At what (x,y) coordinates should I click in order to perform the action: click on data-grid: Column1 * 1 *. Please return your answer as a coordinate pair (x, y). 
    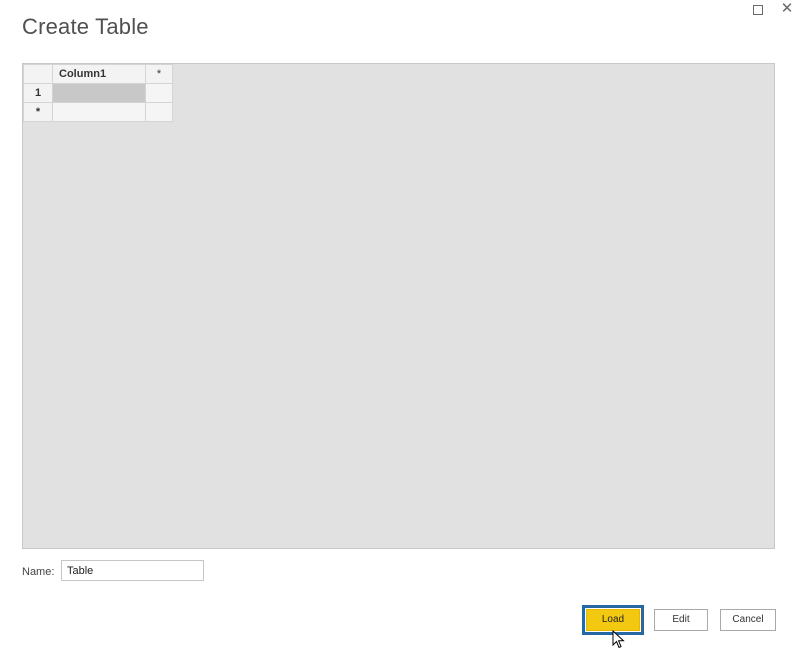
    Looking at the image, I should click on (98, 93).